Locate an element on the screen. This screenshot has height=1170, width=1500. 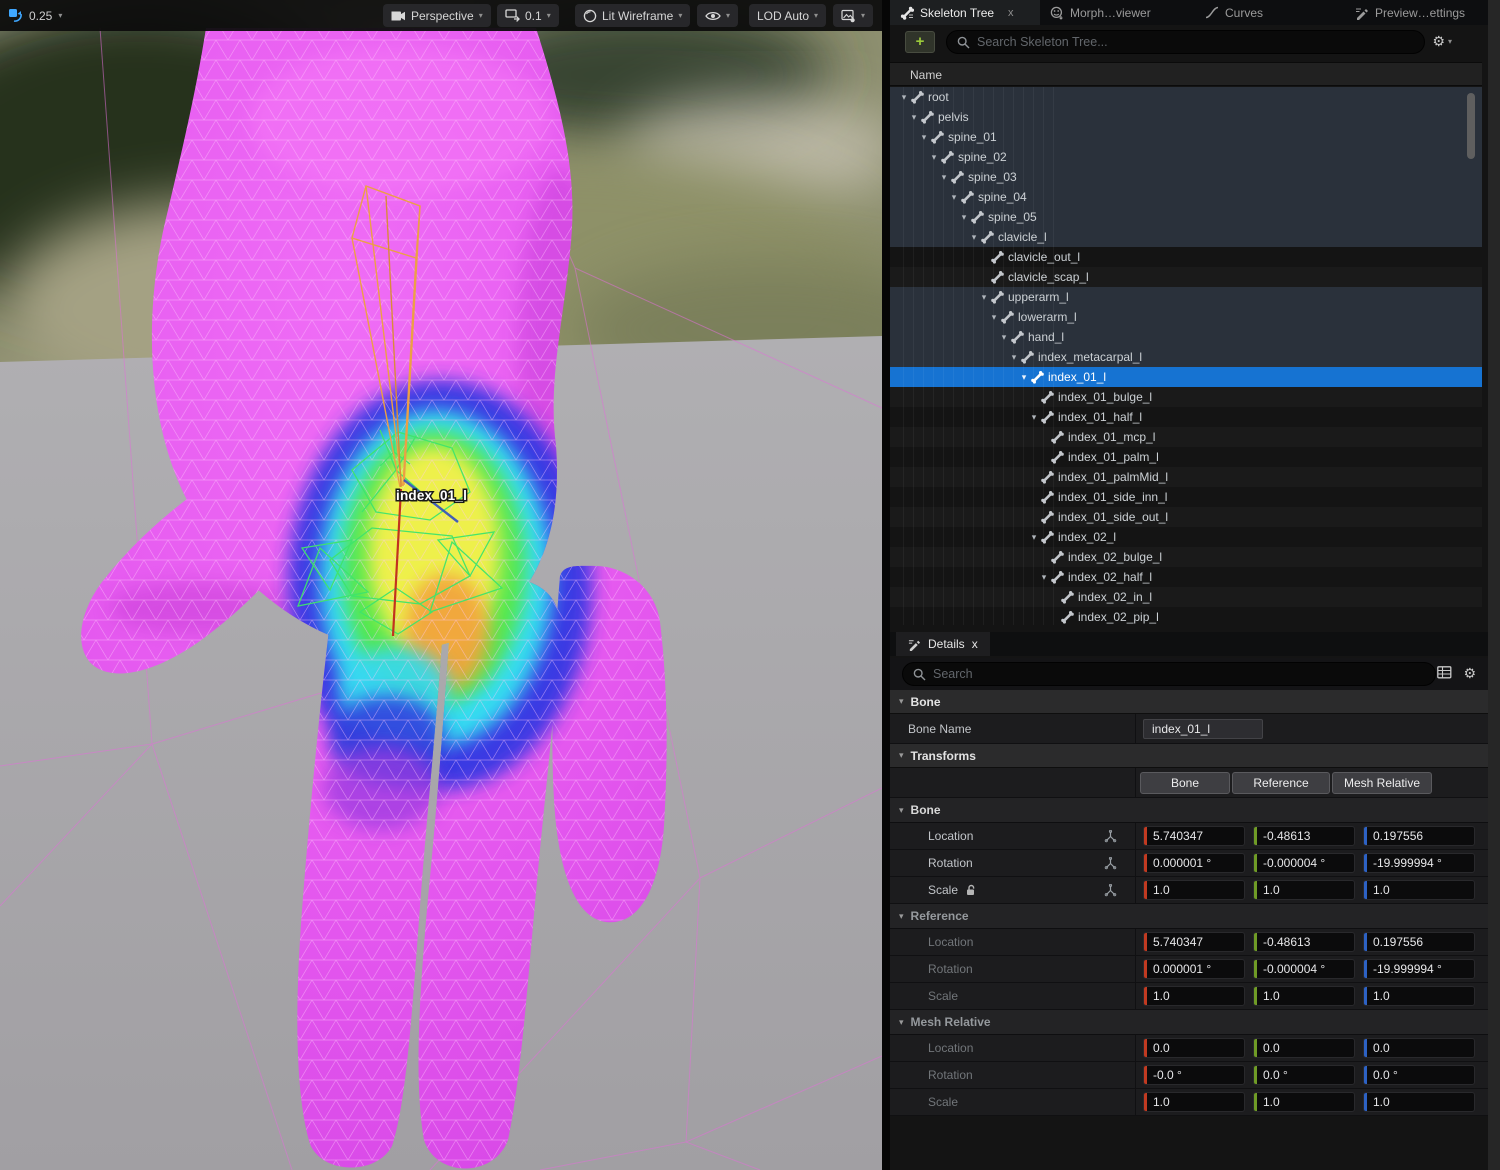
tree-row-clavicle_scap_l: clavicle_scap_l is located at coordinates (1186, 277).